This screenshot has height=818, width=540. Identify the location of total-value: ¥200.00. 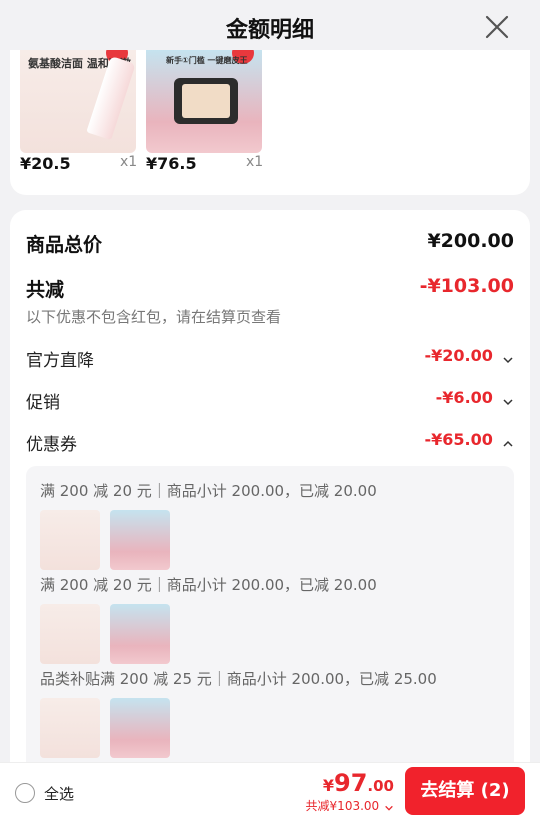
(470, 241).